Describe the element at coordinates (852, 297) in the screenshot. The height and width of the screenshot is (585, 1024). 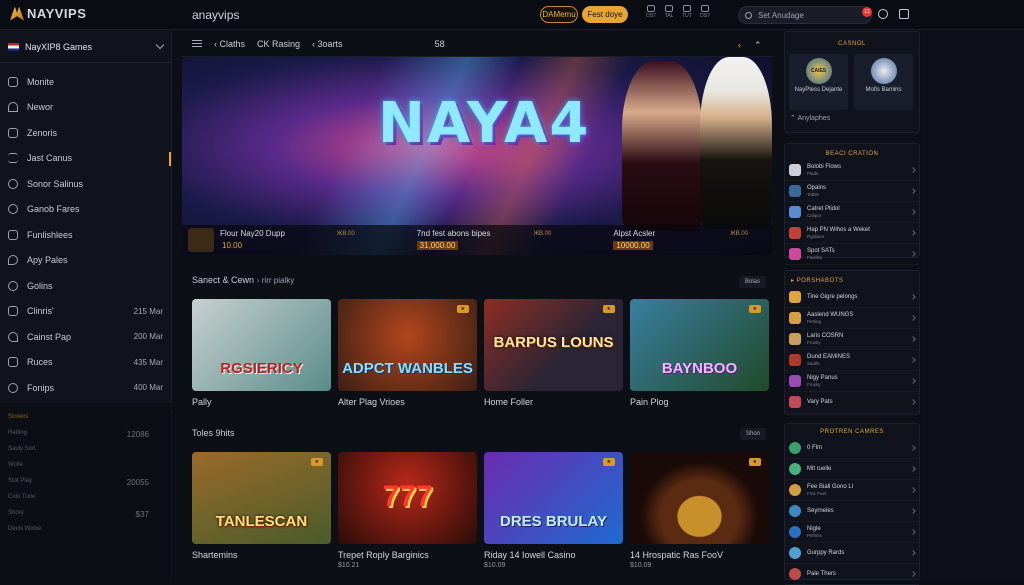
I see `list-item: Tine Gigre pelongs` at that location.